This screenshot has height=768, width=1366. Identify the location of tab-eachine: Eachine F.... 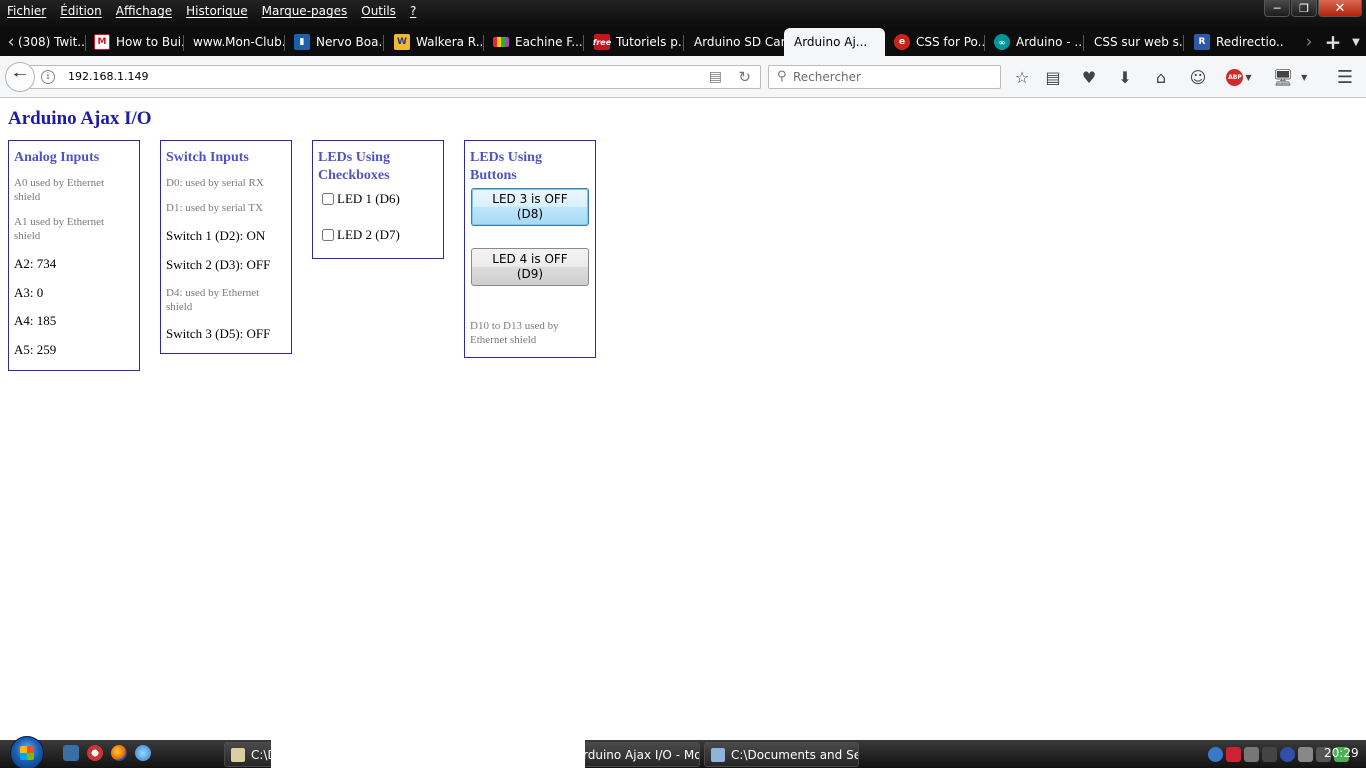
(534, 42).